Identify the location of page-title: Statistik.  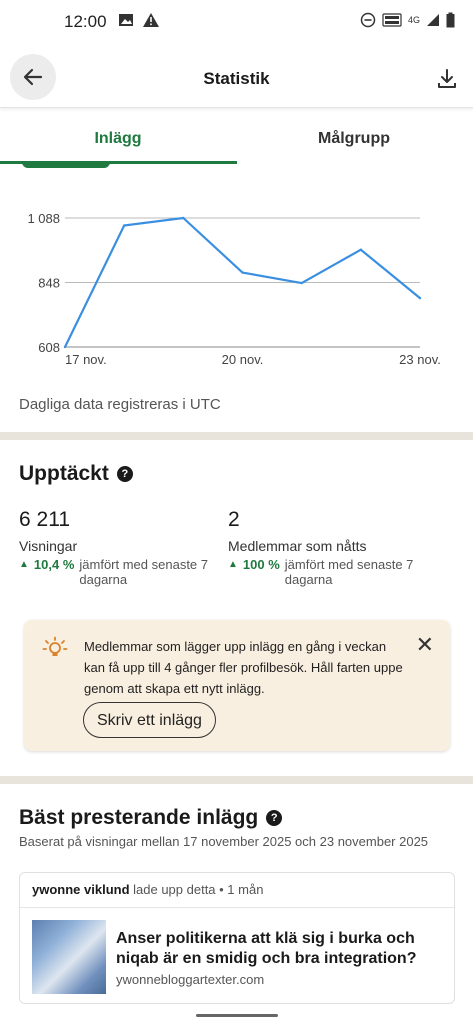
(236, 78).